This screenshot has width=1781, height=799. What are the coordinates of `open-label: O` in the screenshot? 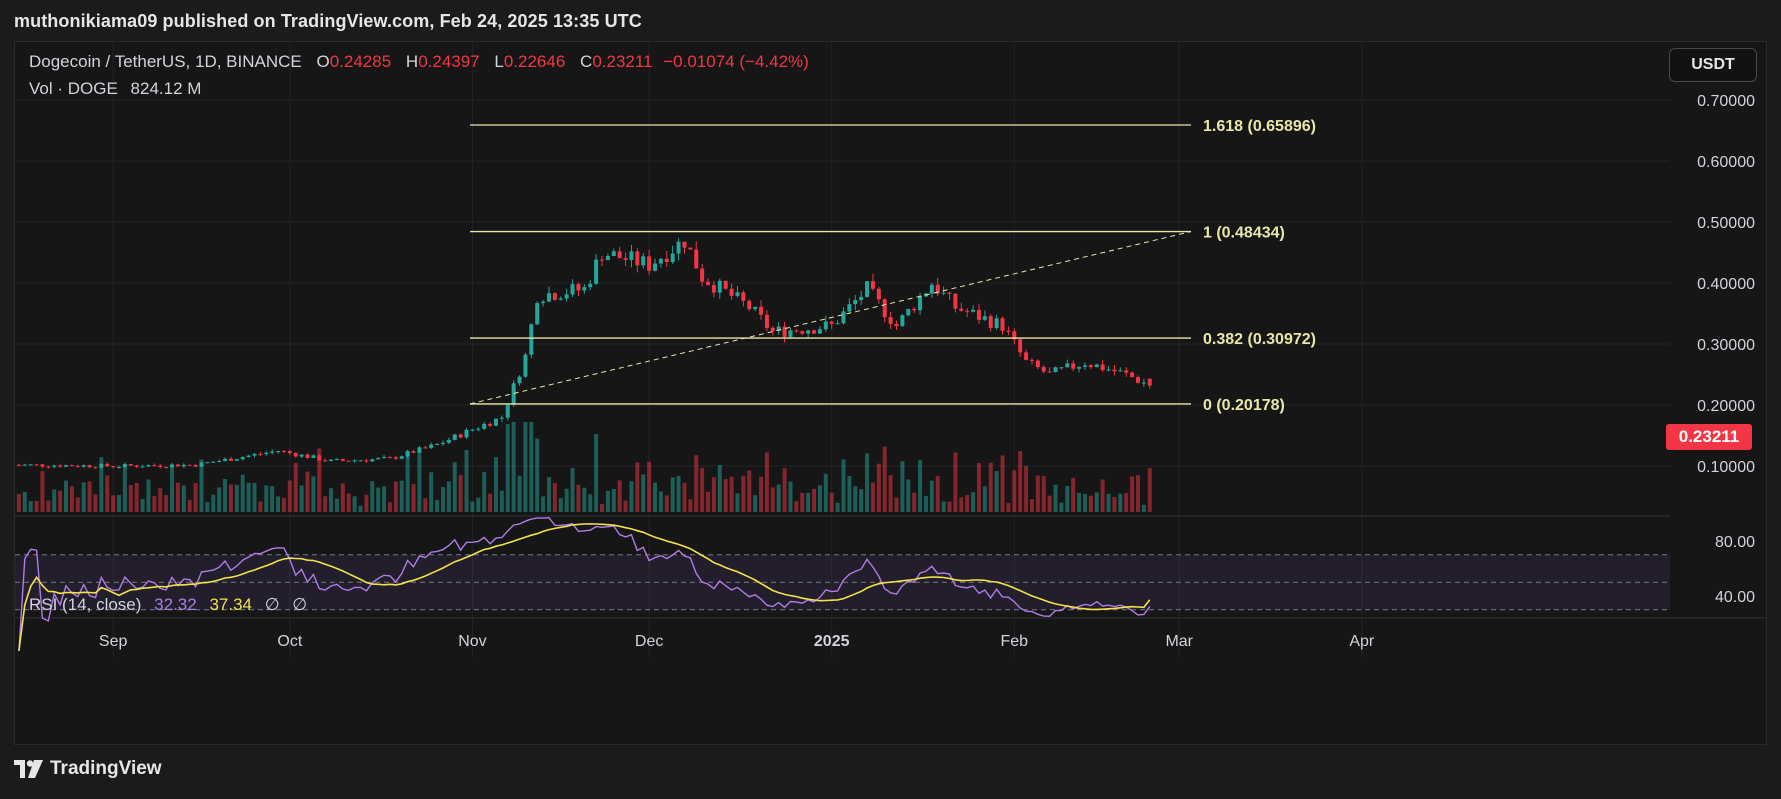 It's located at (323, 61).